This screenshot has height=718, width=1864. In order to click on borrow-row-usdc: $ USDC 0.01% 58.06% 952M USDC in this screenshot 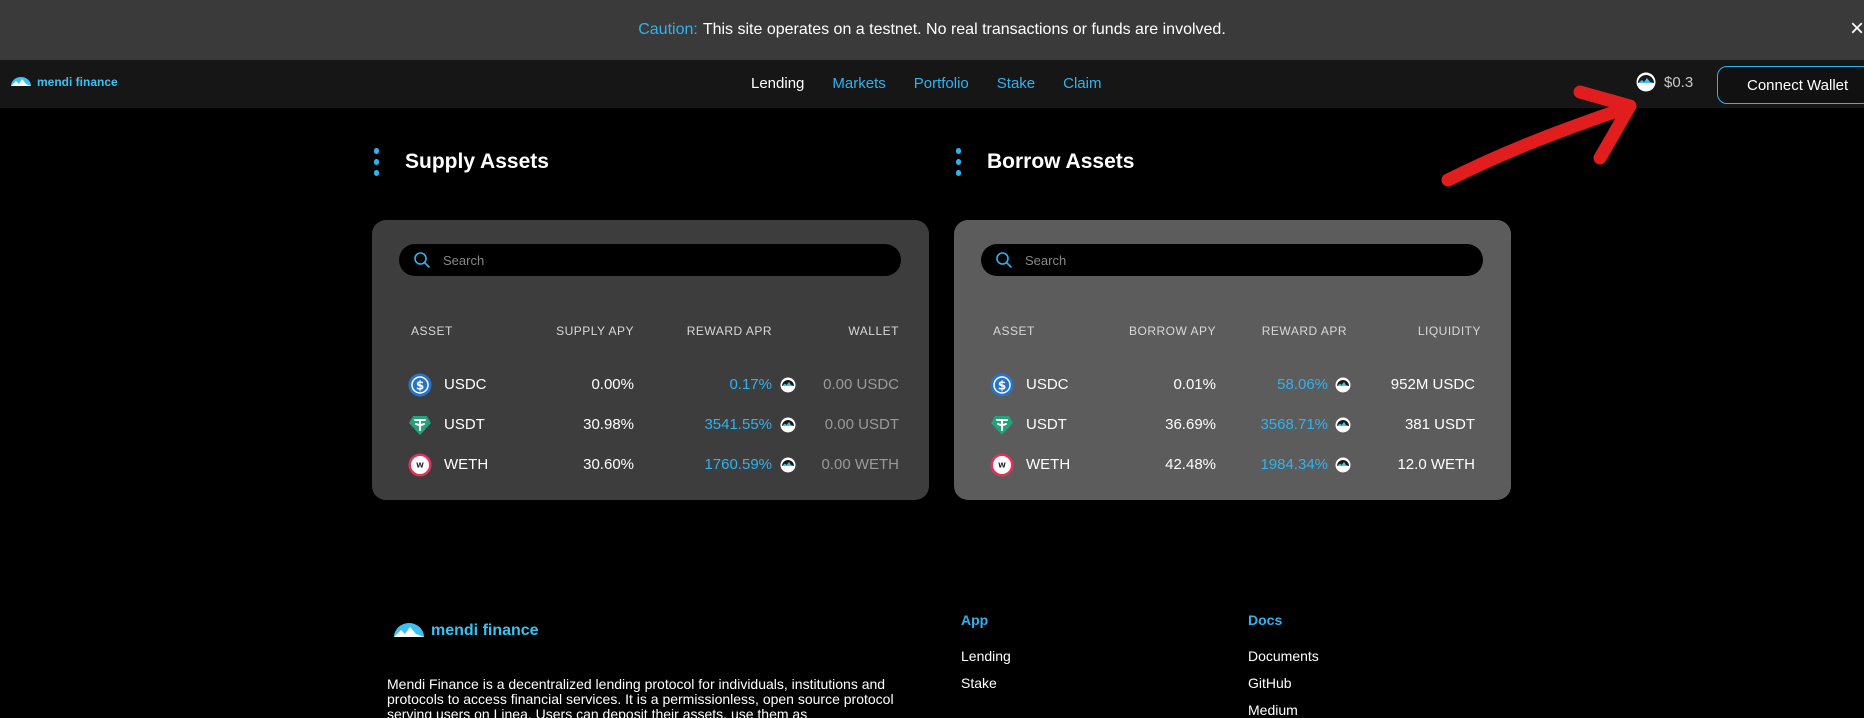, I will do `click(1232, 384)`.